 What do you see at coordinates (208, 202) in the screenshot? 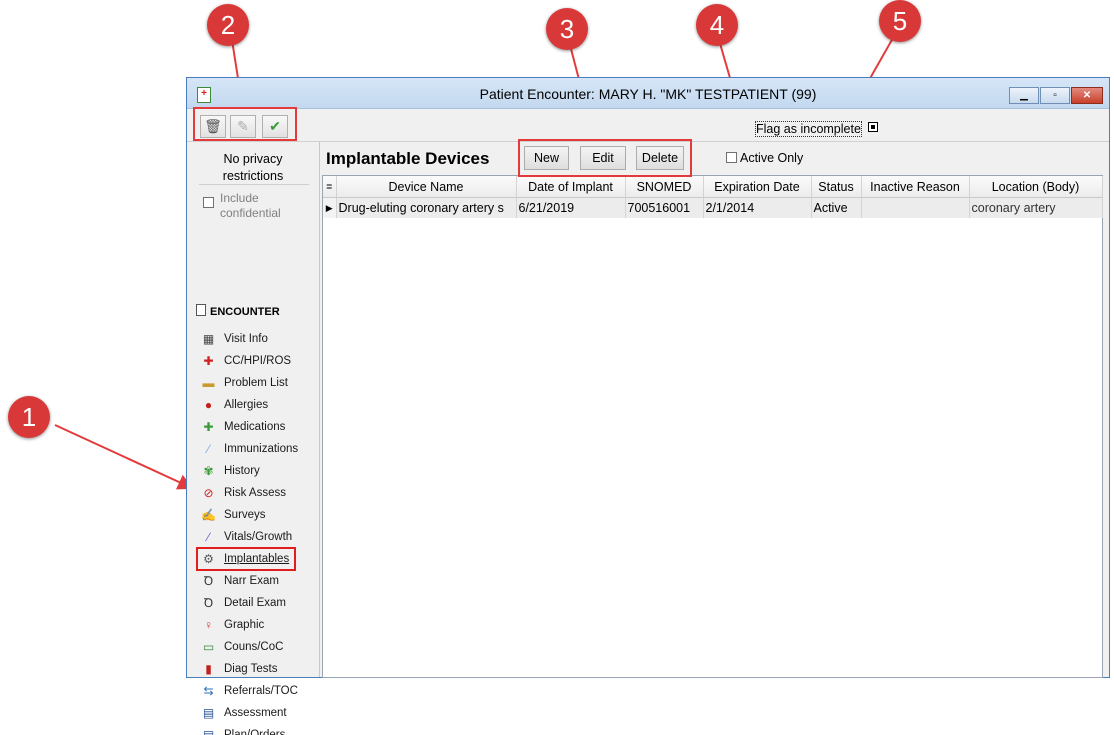
I see `include-confidential-checkbox` at bounding box center [208, 202].